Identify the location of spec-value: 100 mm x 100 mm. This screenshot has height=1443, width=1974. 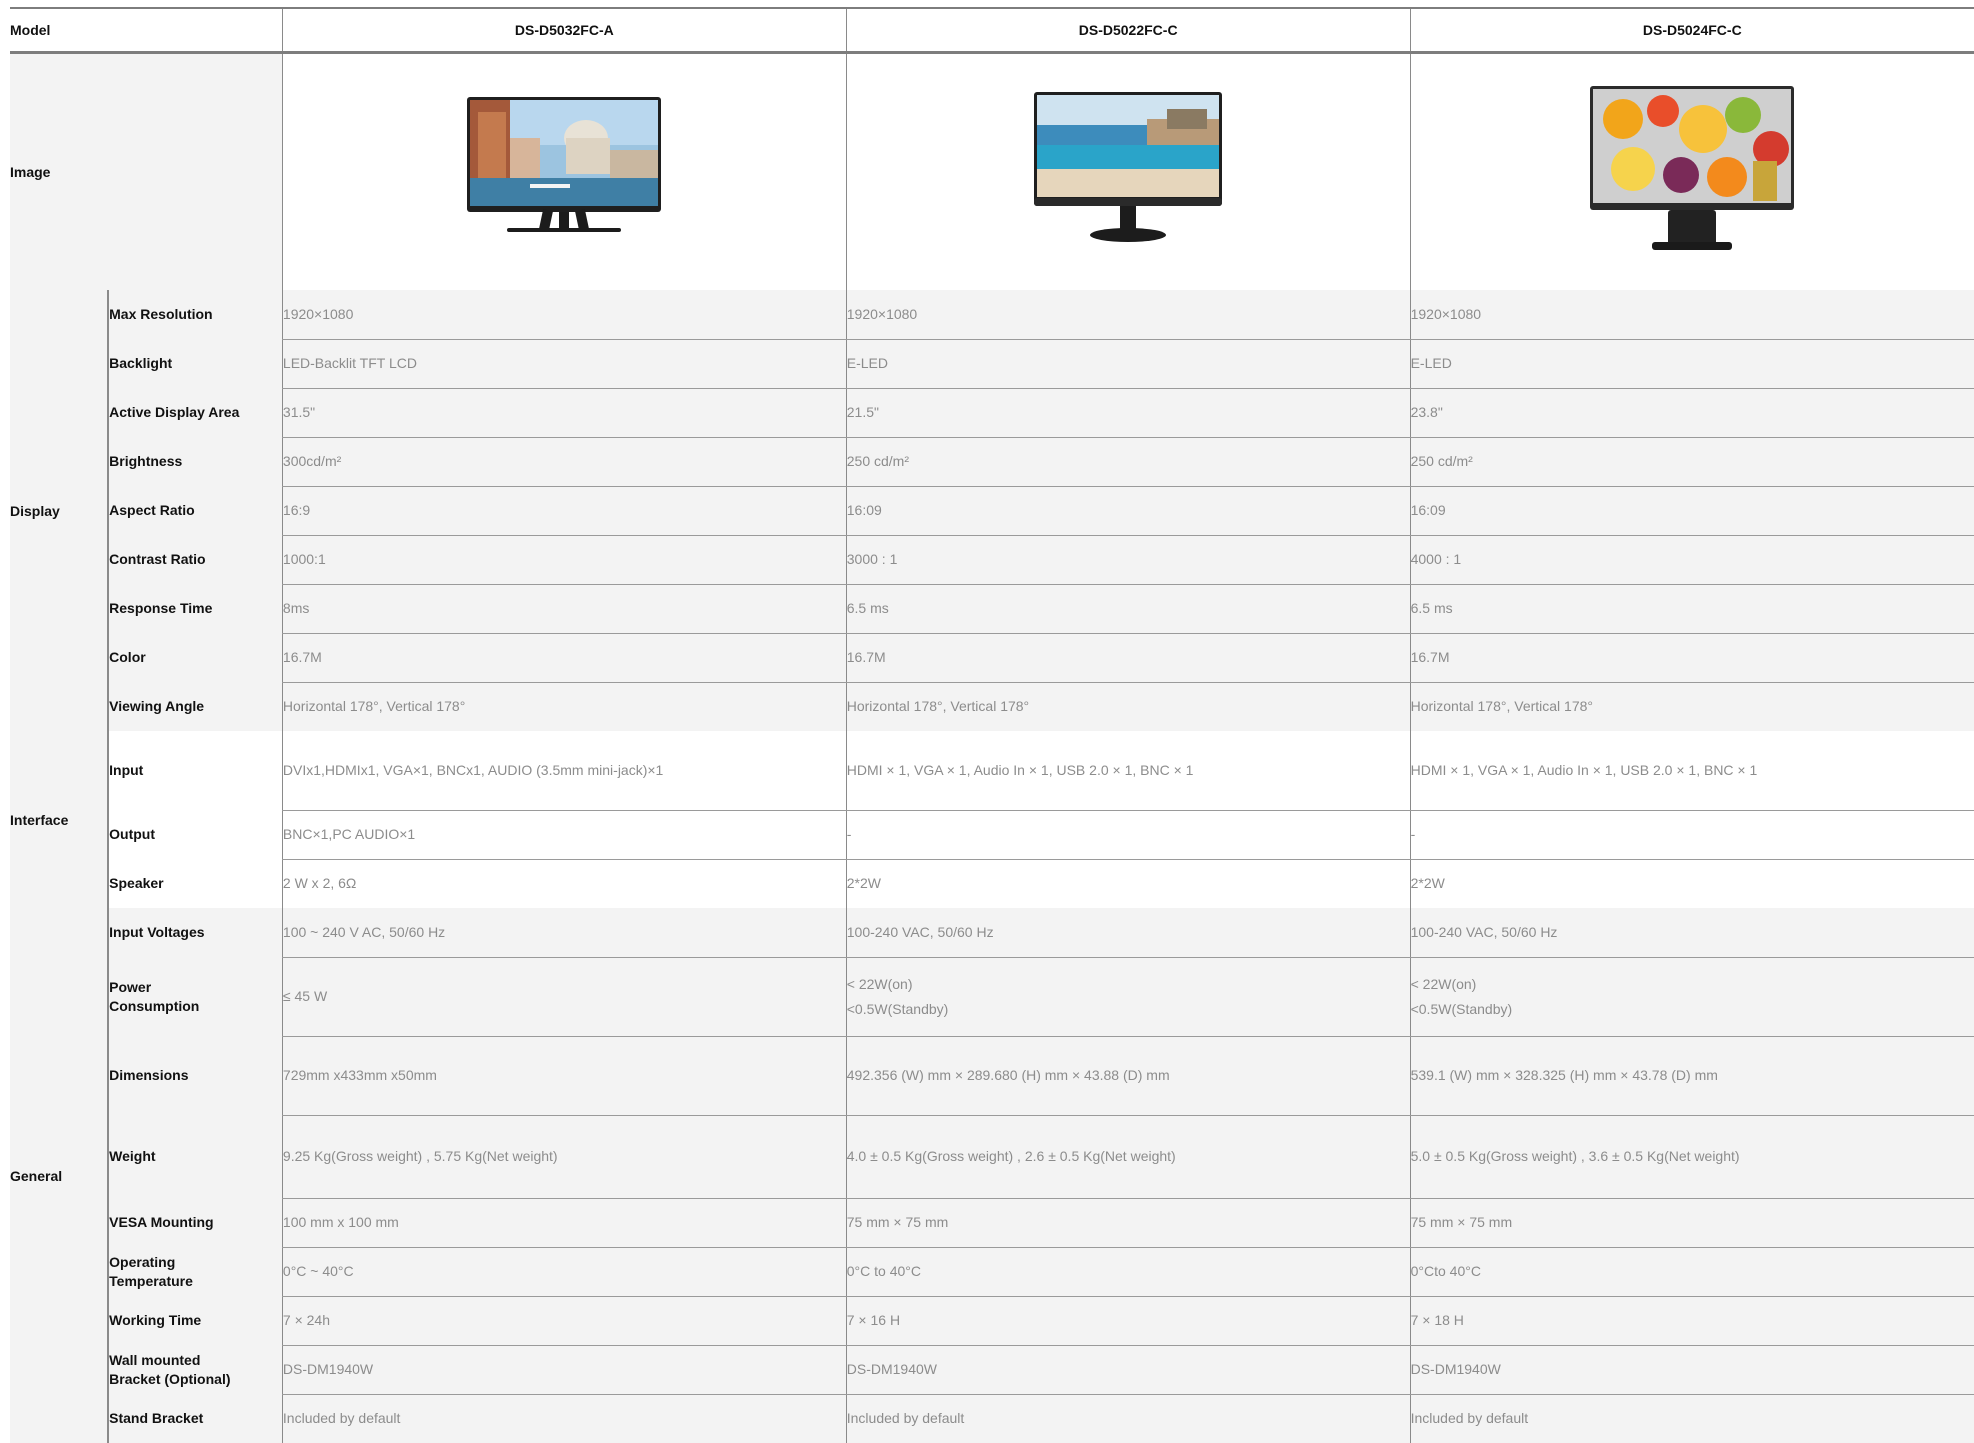
(564, 1223).